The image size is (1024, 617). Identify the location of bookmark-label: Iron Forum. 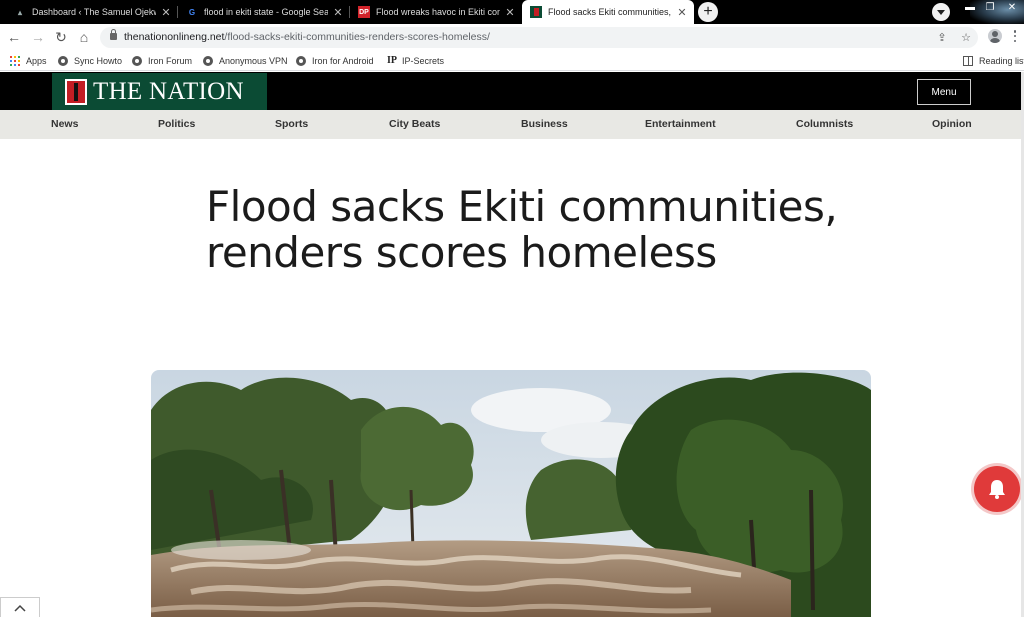
(170, 60).